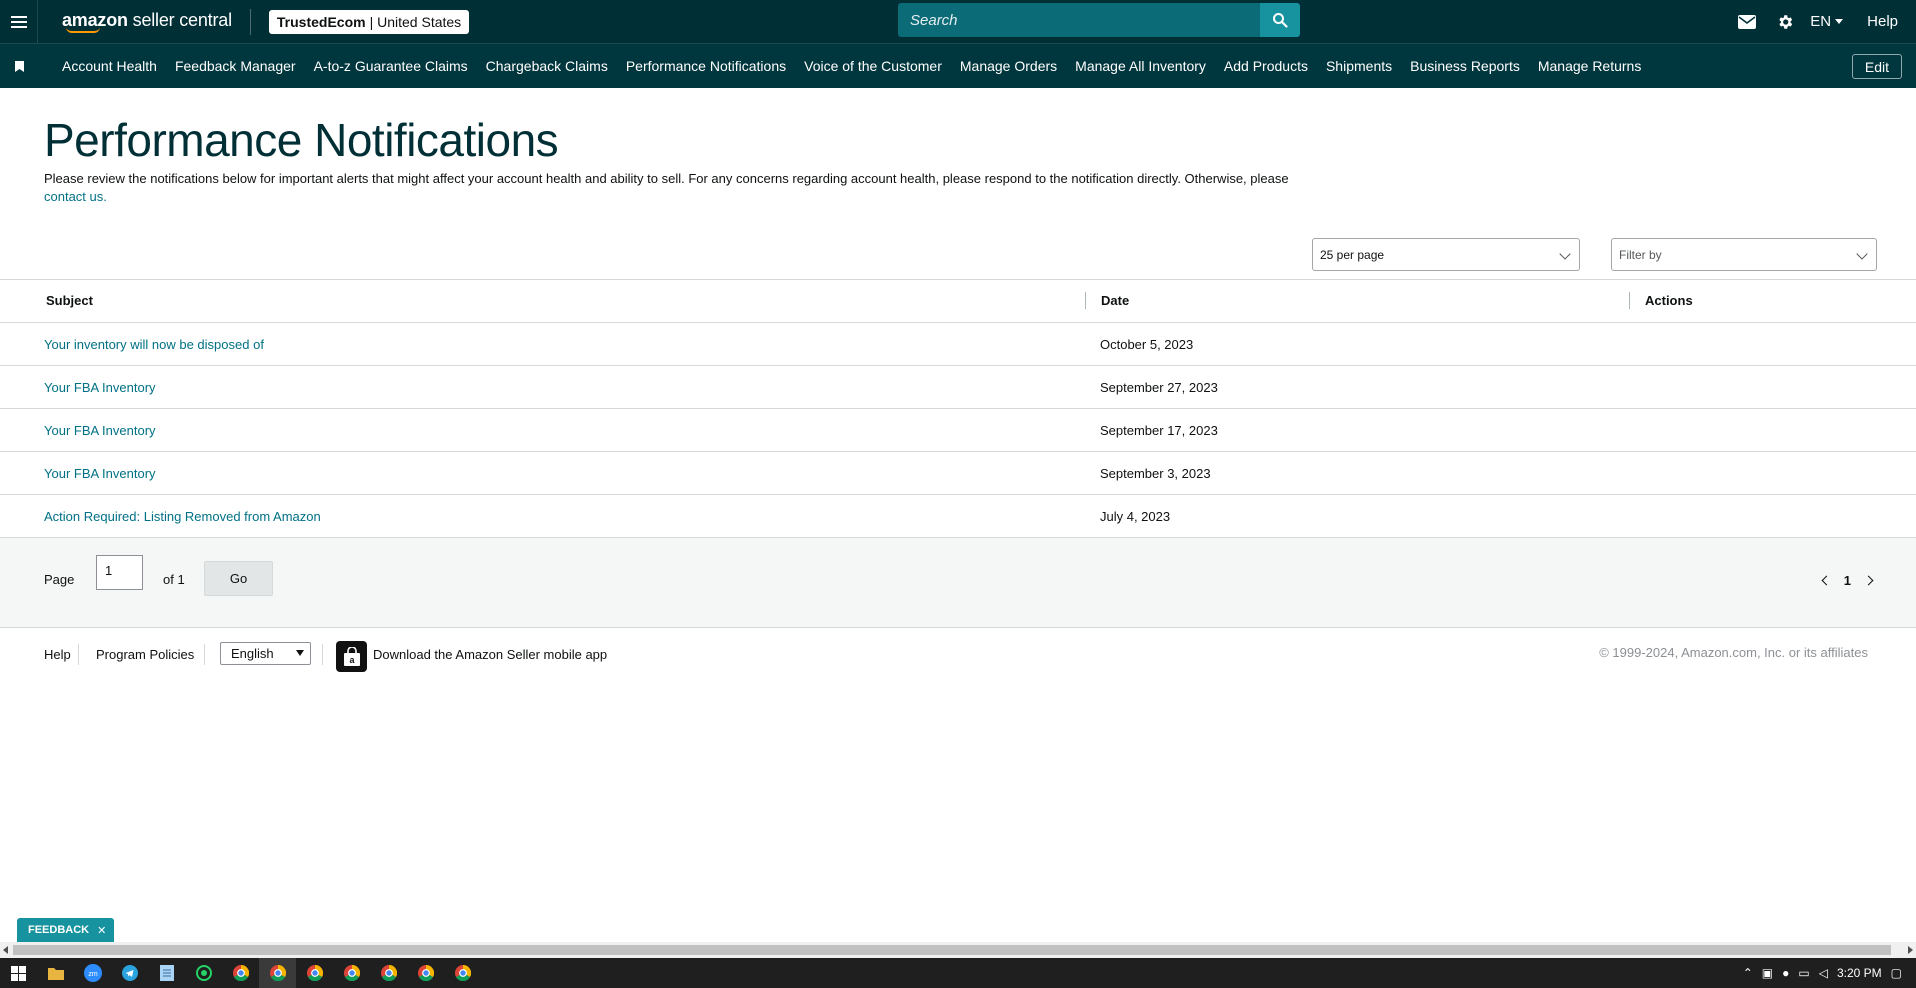 Image resolution: width=1916 pixels, height=988 pixels. I want to click on store-selector: TrustedEcom | United States, so click(369, 21).